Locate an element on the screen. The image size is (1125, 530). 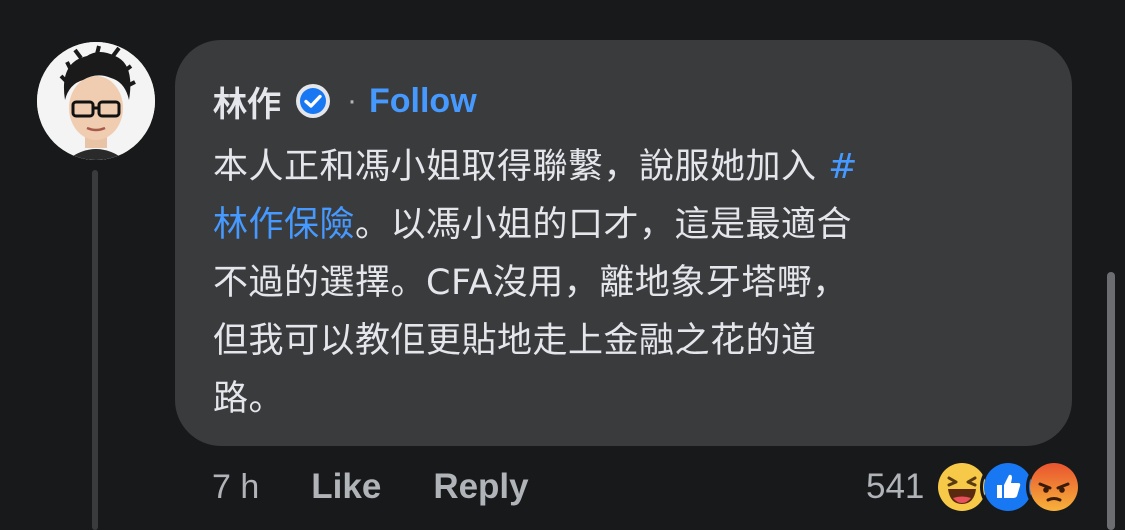
comment-line: 不過的選擇。CFA沒用，離地象牙塔嘢， is located at coordinates (628, 283).